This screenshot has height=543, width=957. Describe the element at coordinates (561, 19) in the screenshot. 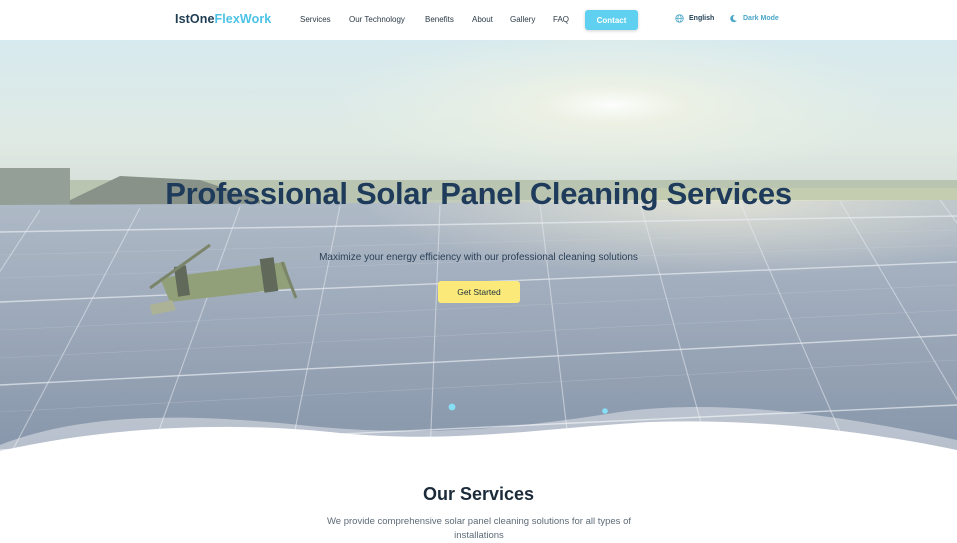

I see `nav-link-faq: FAQ` at that location.